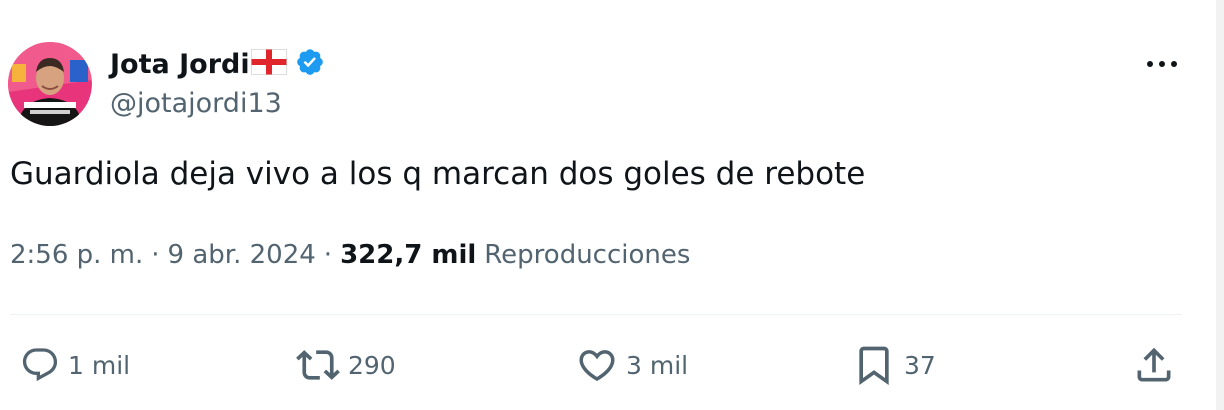  What do you see at coordinates (372, 365) in the screenshot?
I see `retweet-count: 290` at bounding box center [372, 365].